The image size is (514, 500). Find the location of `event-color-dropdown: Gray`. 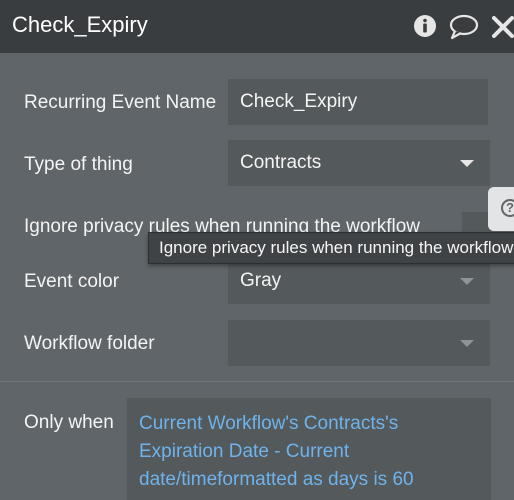

event-color-dropdown: Gray is located at coordinates (359, 281).